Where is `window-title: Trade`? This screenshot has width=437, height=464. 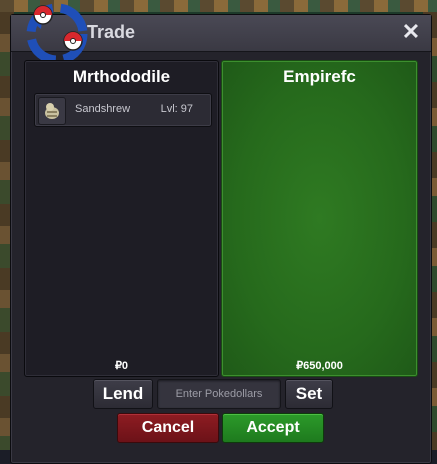
window-title: Trade is located at coordinates (111, 32).